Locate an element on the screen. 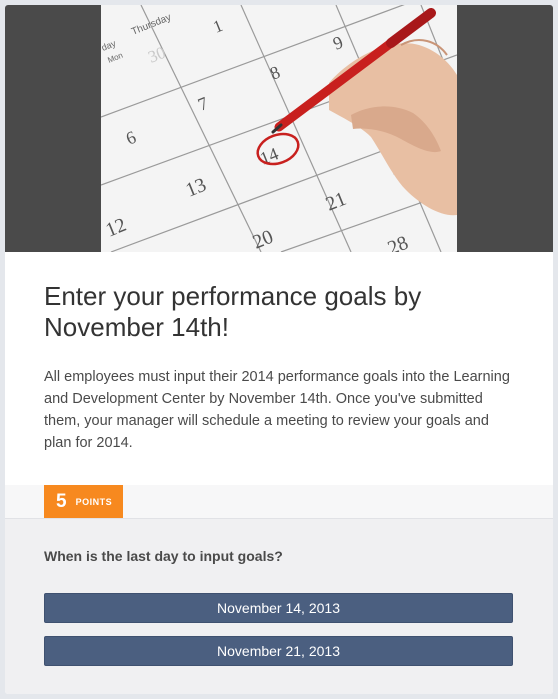 This screenshot has height=699, width=558. points-label: POINTS is located at coordinates (94, 501).